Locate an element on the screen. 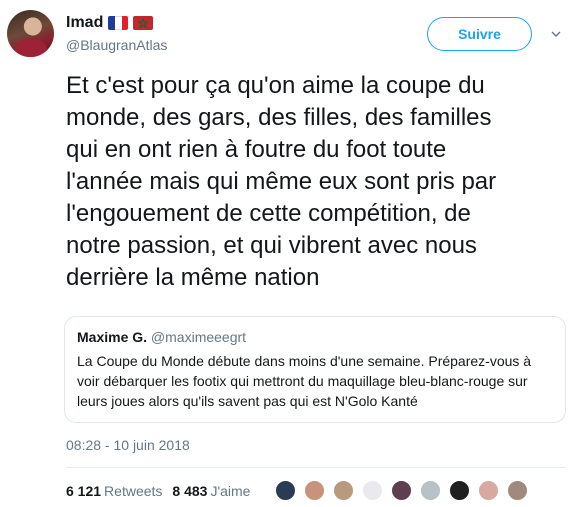  retweets-stat: 6 121 Retweets is located at coordinates (114, 491).